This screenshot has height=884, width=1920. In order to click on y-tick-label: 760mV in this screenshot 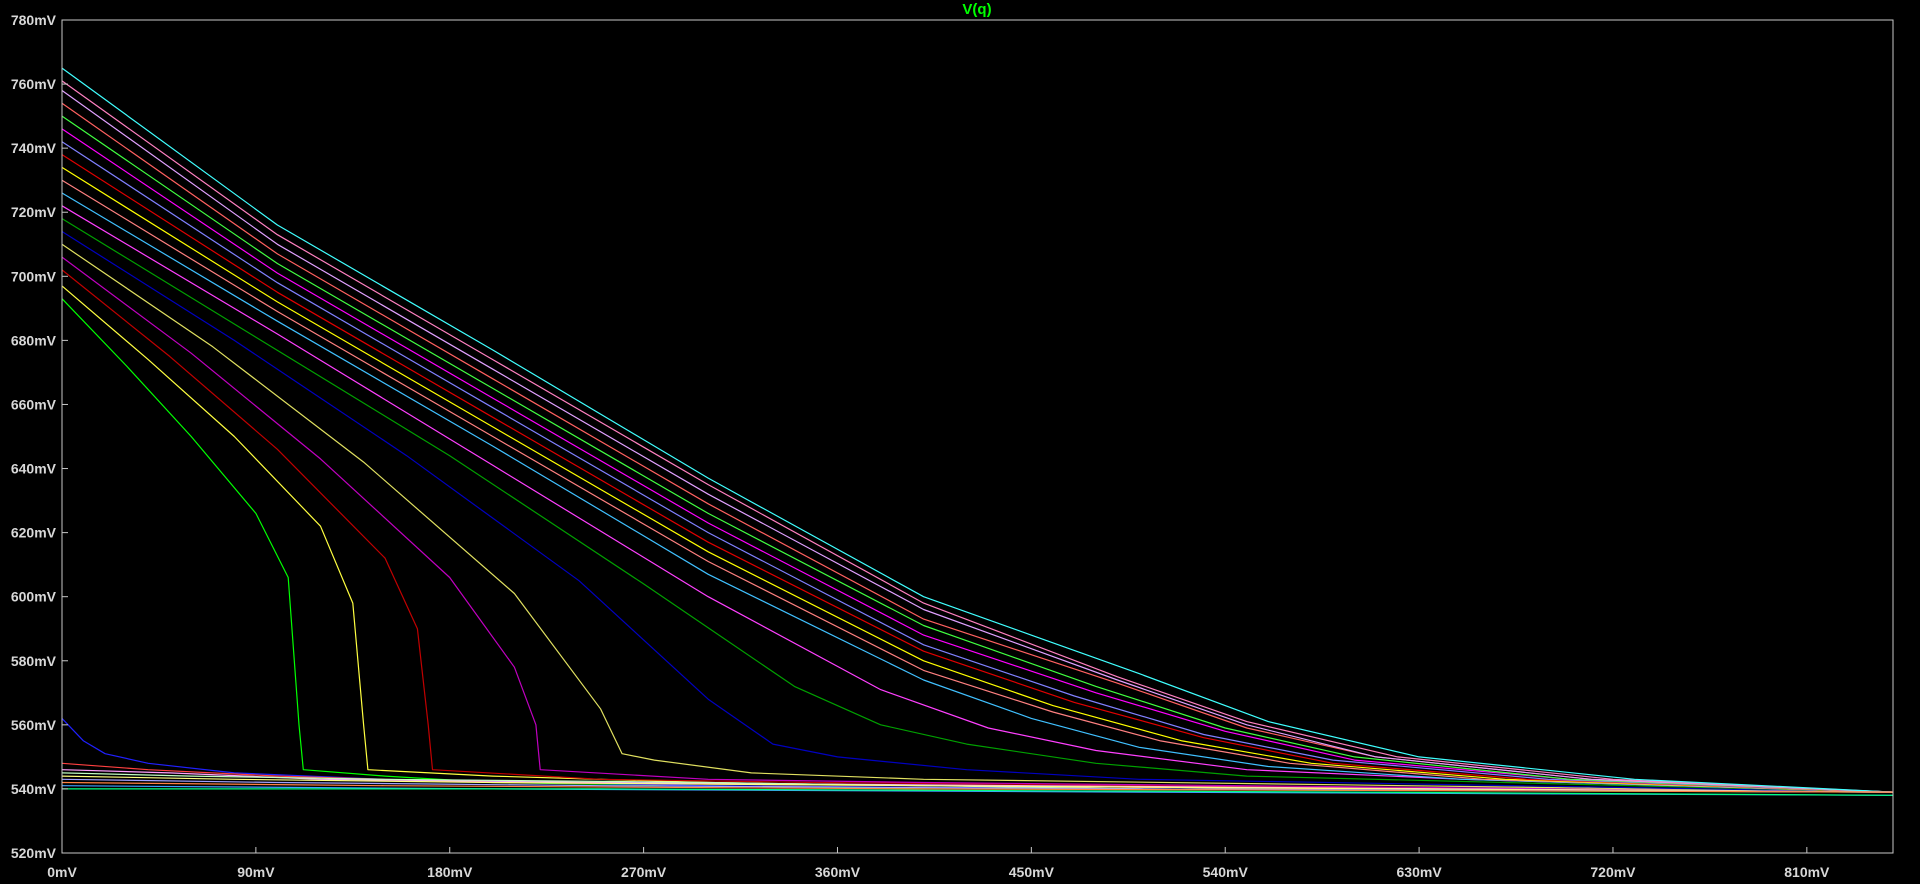, I will do `click(34, 84)`.